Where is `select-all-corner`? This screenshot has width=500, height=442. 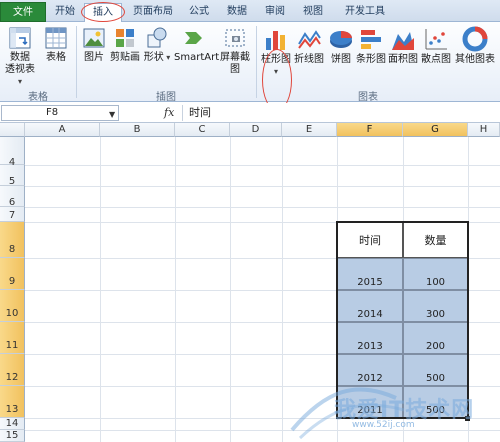 select-all-corner is located at coordinates (12, 130).